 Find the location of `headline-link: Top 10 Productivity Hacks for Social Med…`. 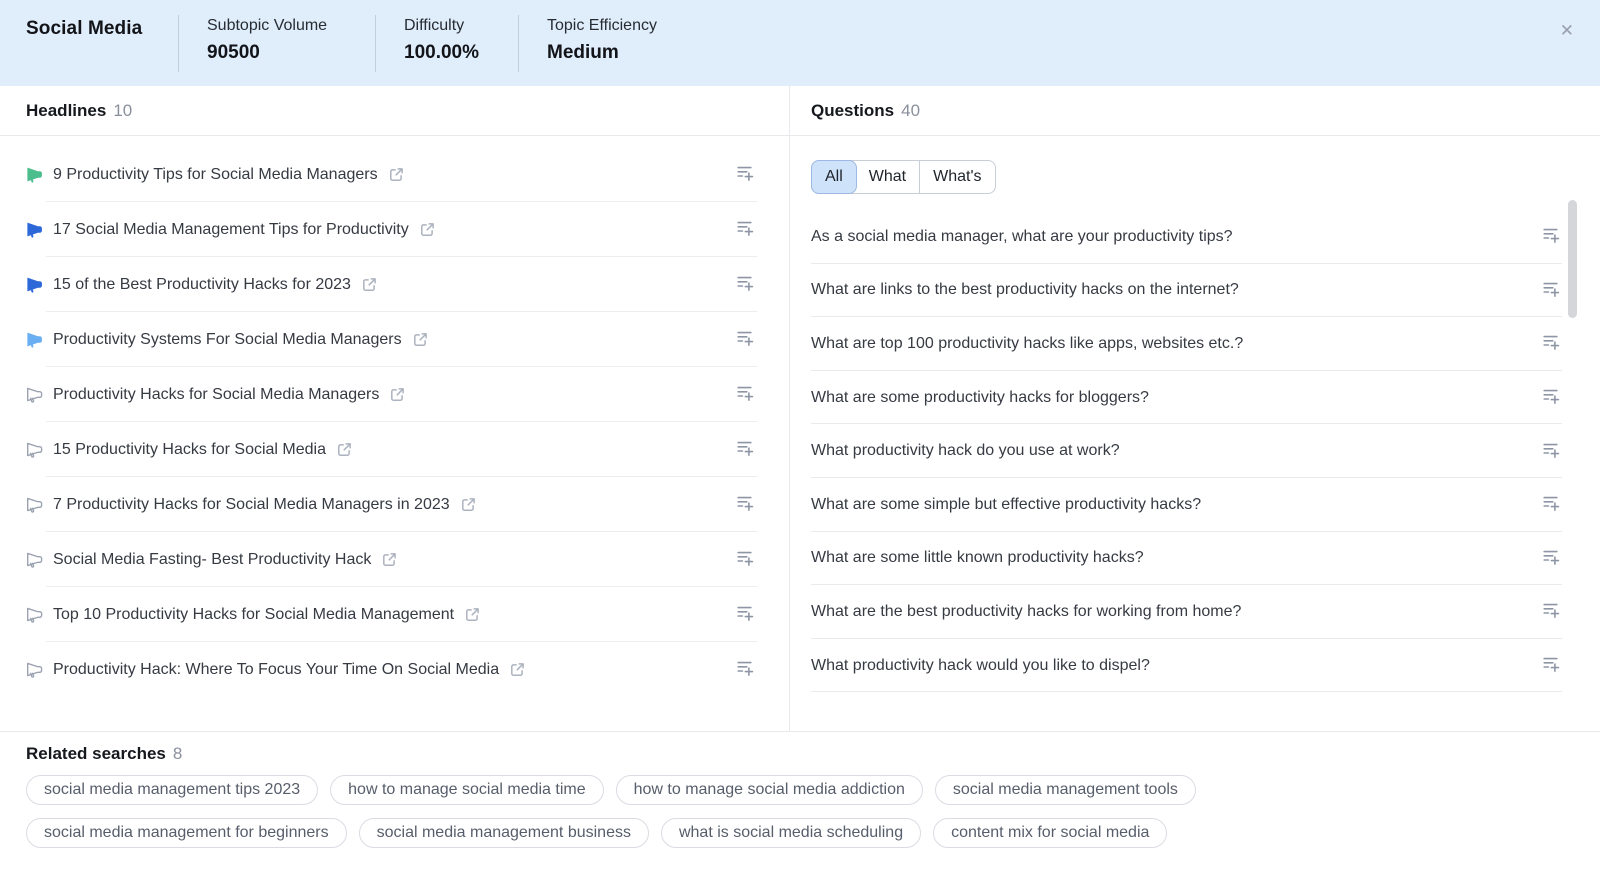

headline-link: Top 10 Productivity Hacks for Social Med… is located at coordinates (253, 615).